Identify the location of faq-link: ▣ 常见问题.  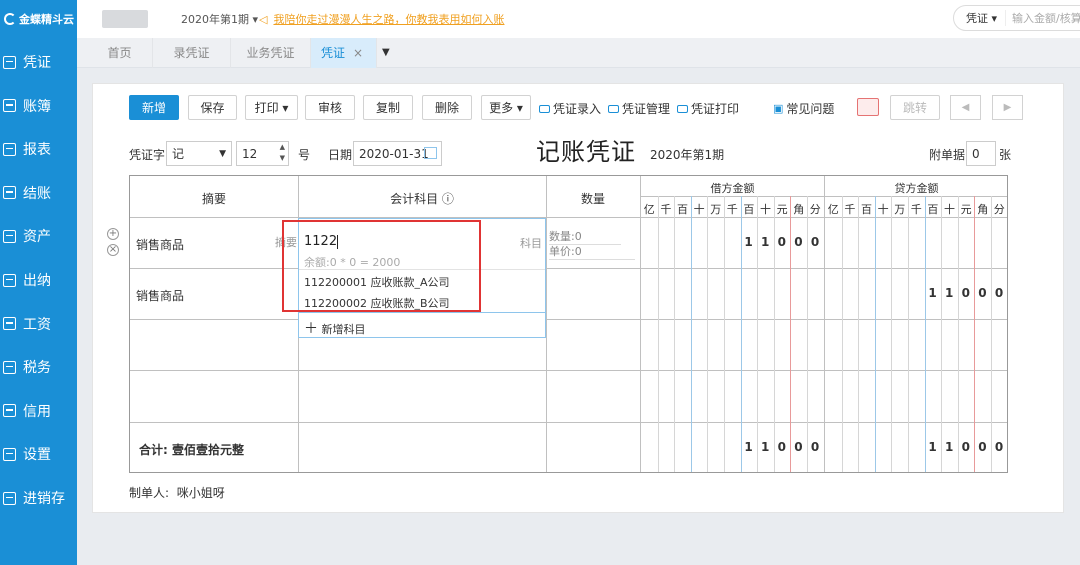
(803, 108).